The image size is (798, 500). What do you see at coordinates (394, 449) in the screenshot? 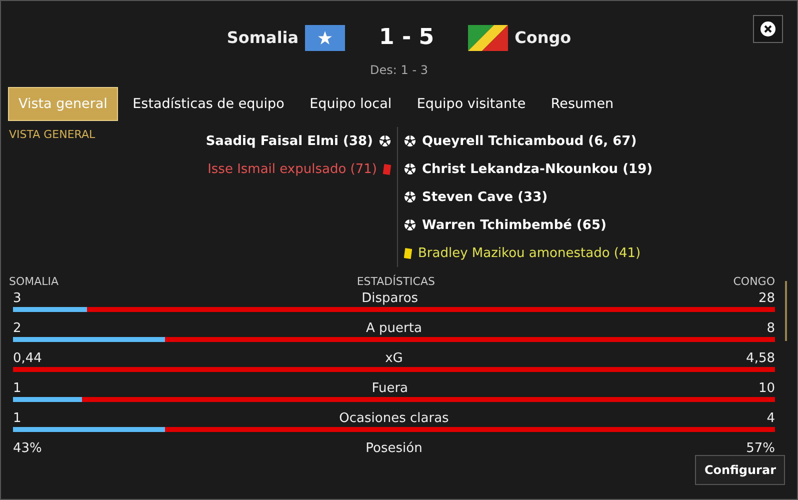
I see `stat-label: Posesión` at bounding box center [394, 449].